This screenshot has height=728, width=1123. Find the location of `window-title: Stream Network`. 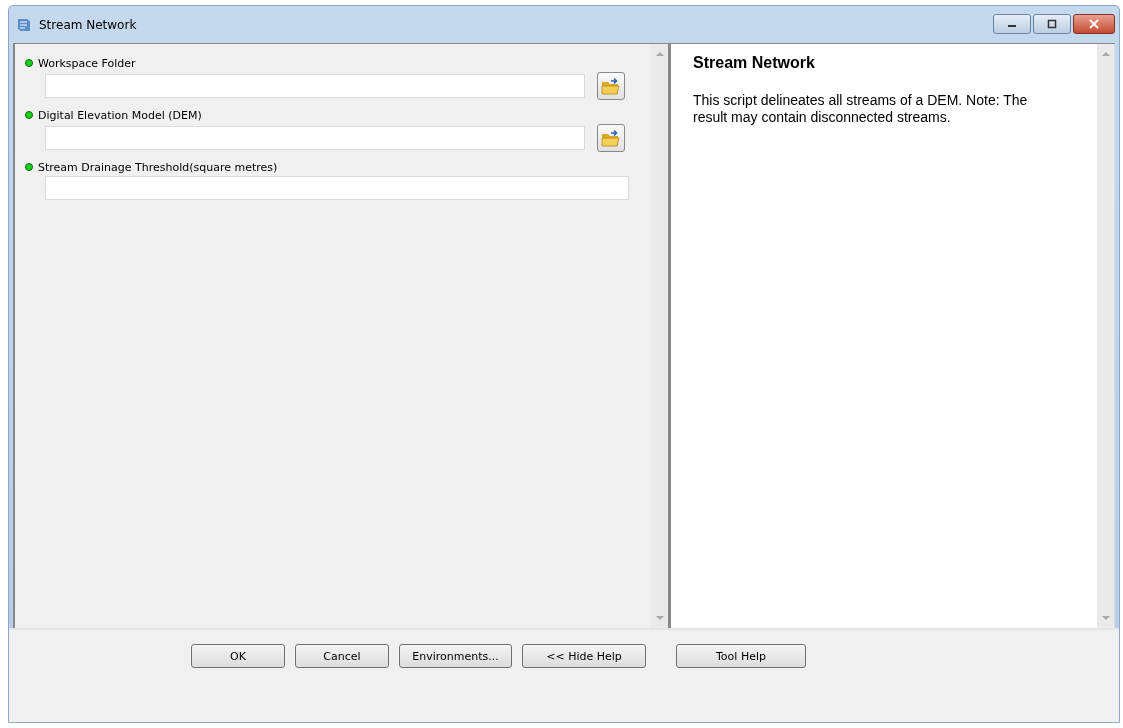

window-title: Stream Network is located at coordinates (88, 24).